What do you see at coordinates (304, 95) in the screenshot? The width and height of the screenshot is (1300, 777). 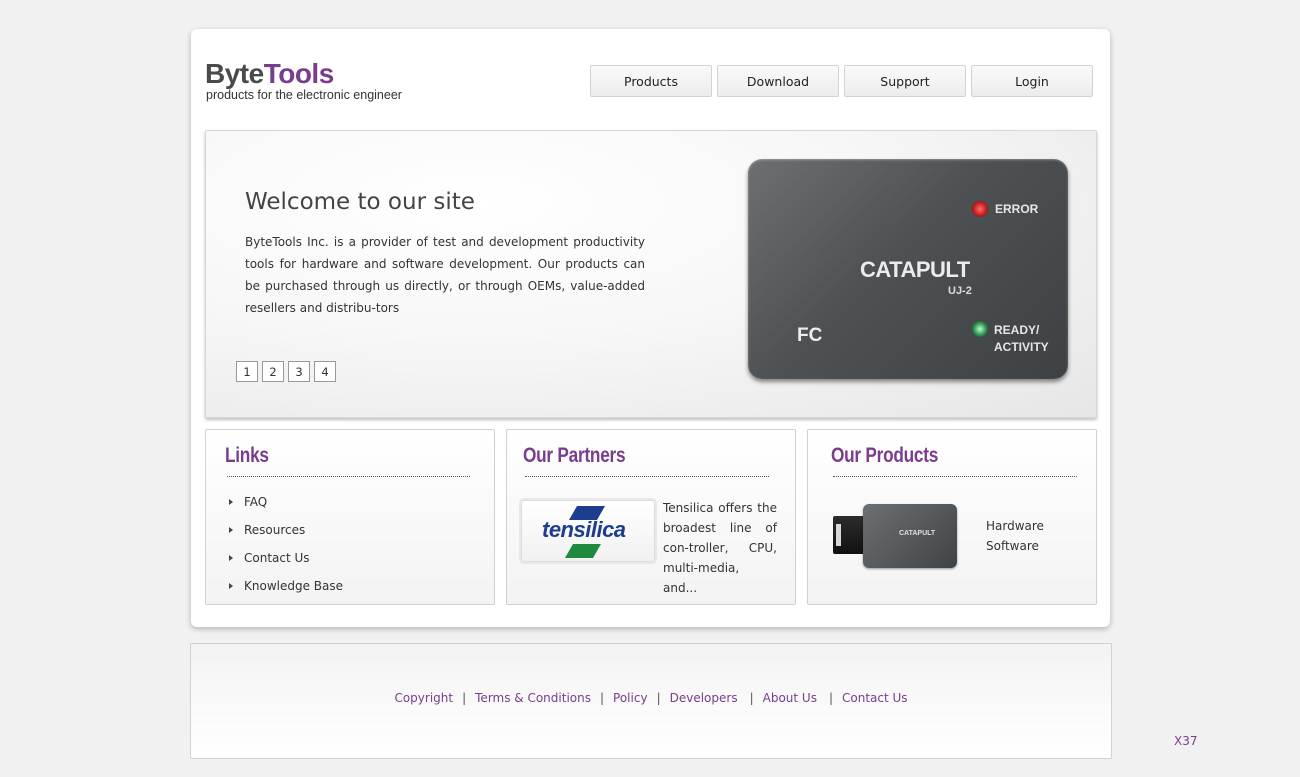 I see `logo-tagline: products for the electronic engineer` at bounding box center [304, 95].